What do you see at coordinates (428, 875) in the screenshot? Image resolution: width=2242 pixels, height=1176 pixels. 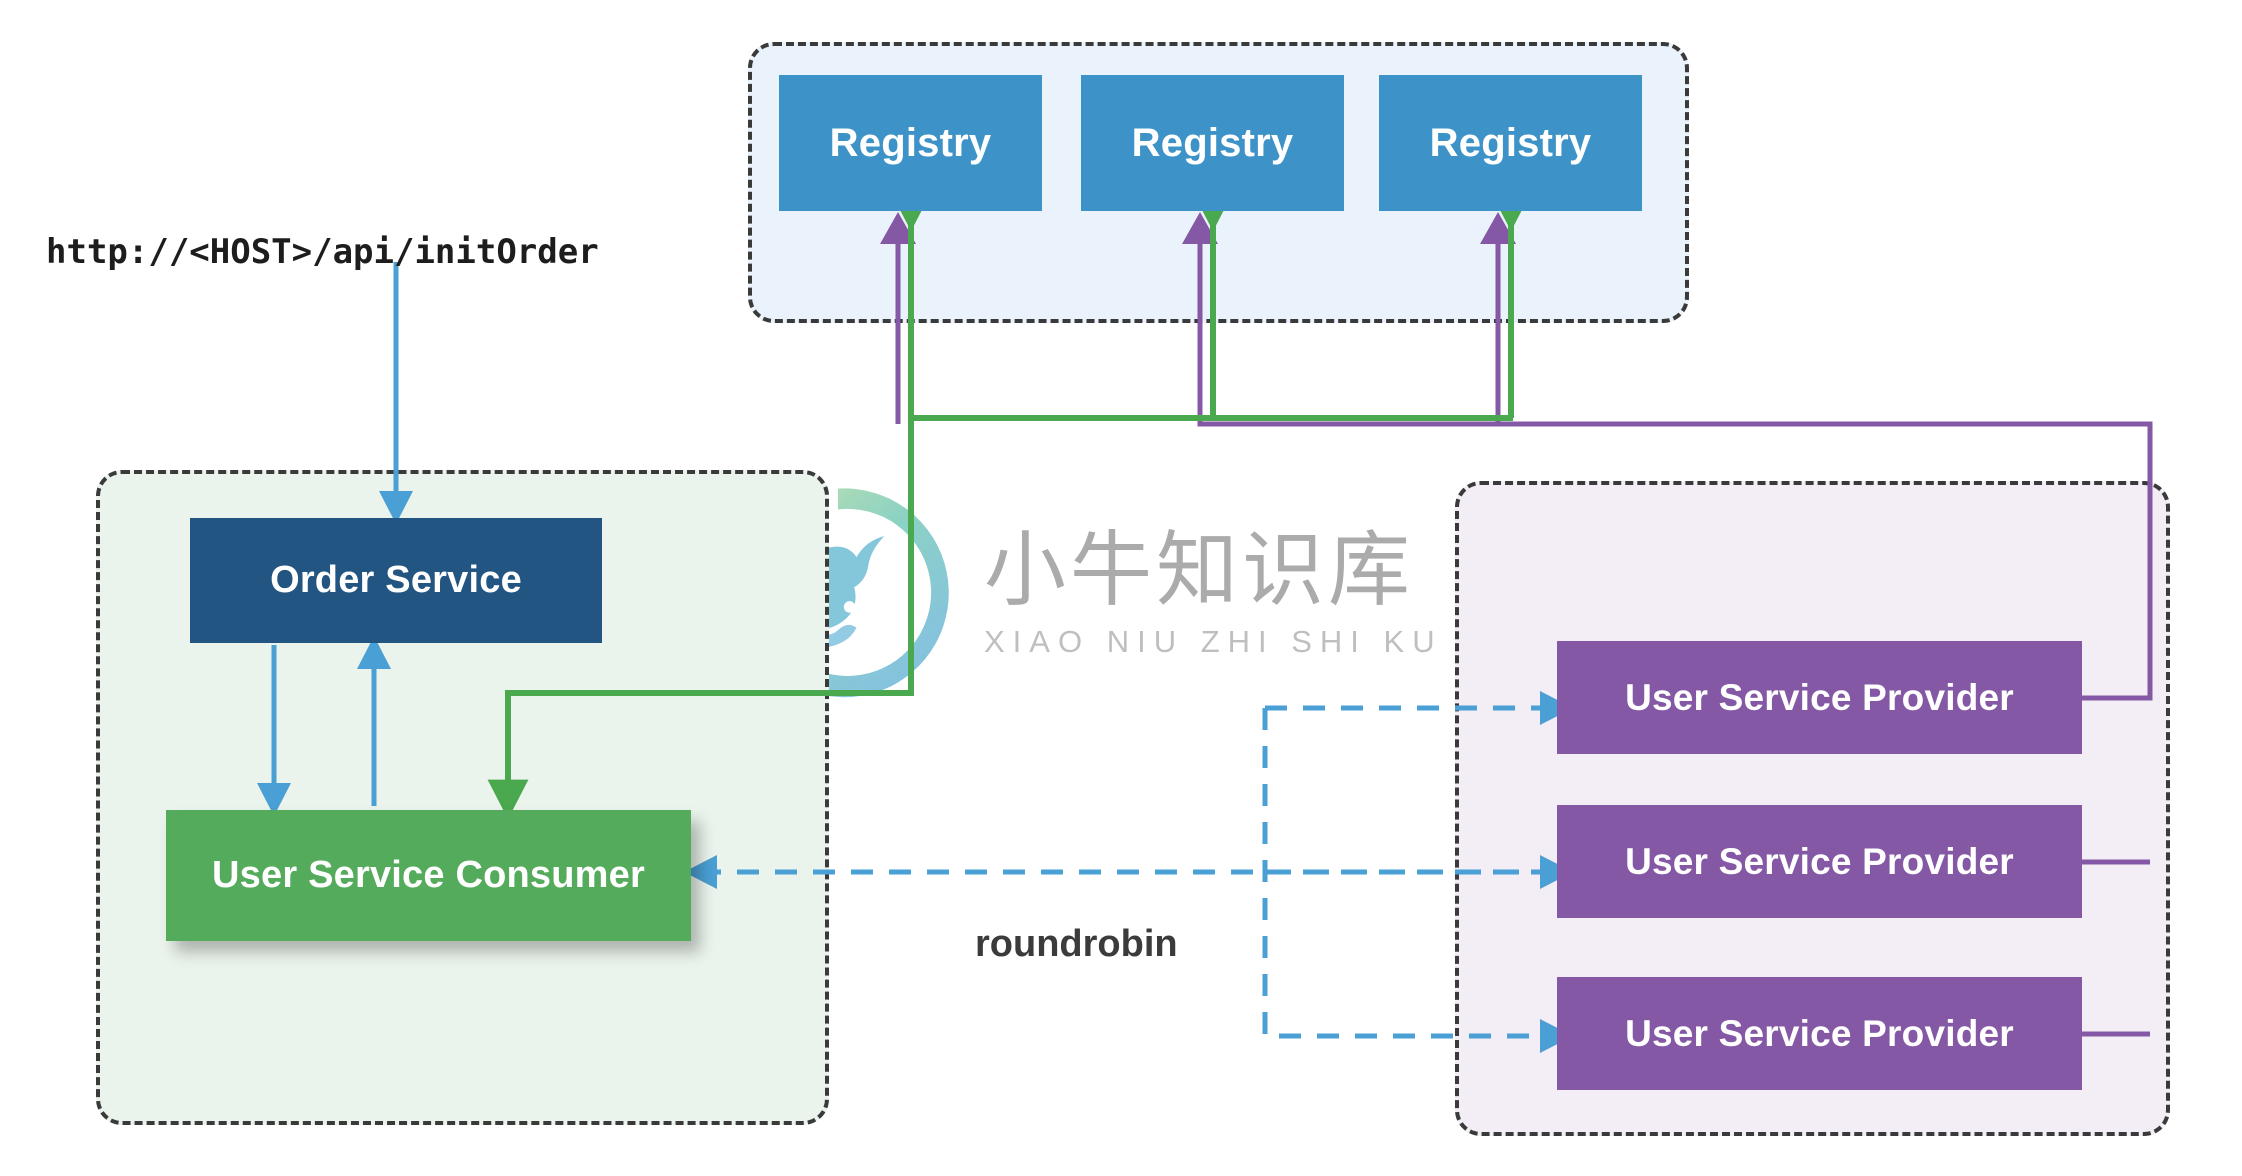 I see `user-service-consumer-node: User Service Consumer` at bounding box center [428, 875].